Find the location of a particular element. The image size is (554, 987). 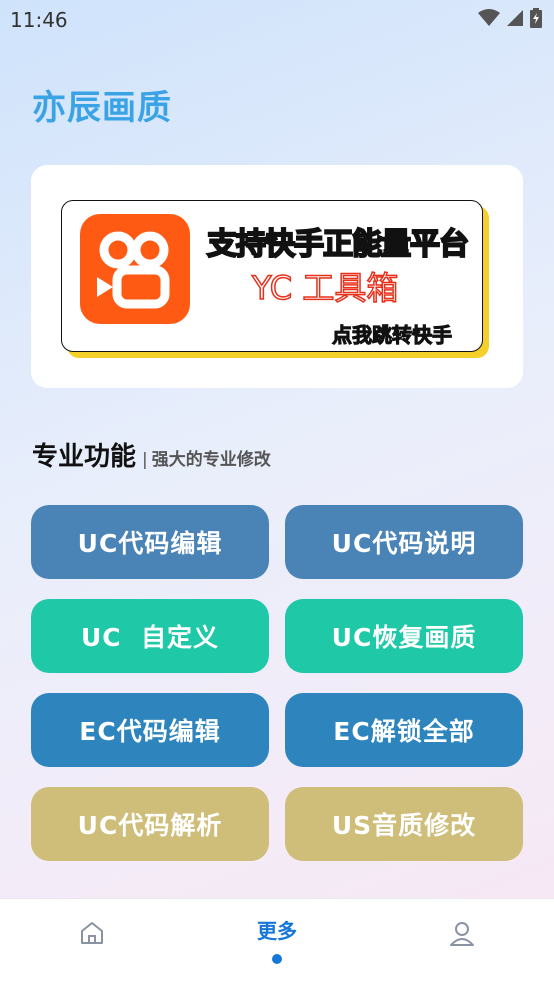

banner-brand: YC 工具箱 is located at coordinates (325, 288).